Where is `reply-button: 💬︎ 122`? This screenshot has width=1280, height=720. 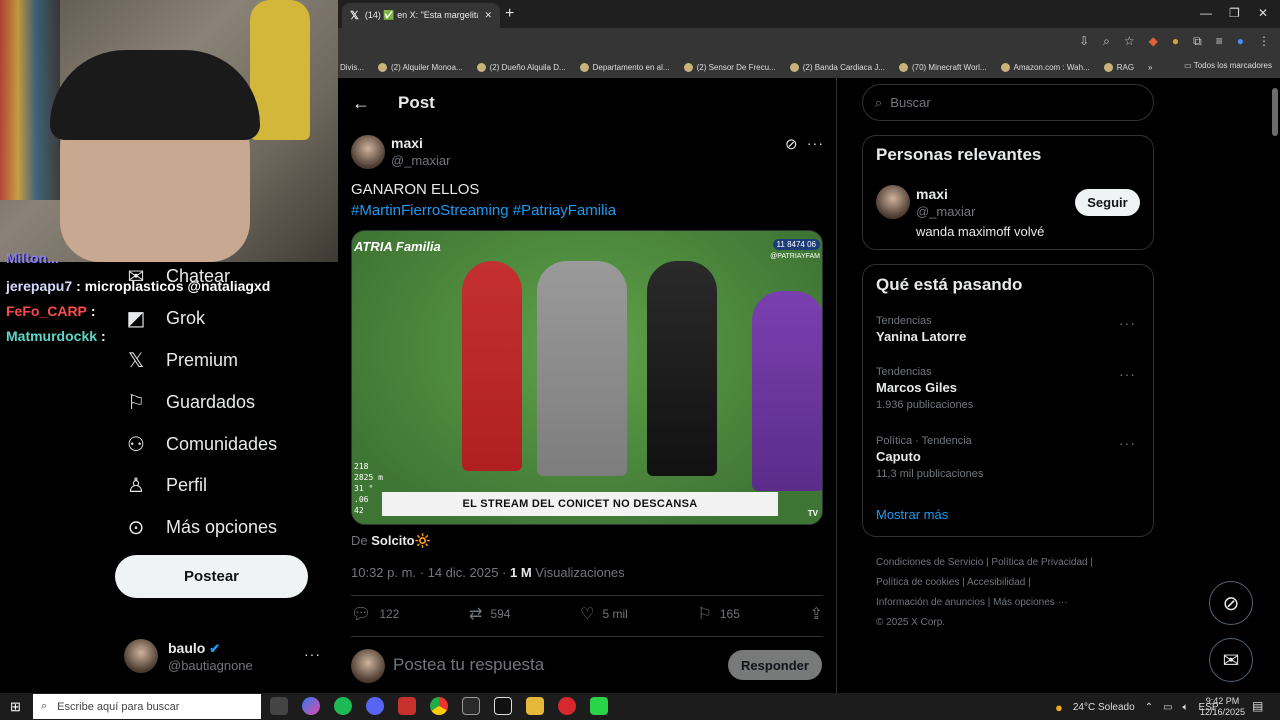
reply-button: 💬︎ 122 is located at coordinates (375, 614).